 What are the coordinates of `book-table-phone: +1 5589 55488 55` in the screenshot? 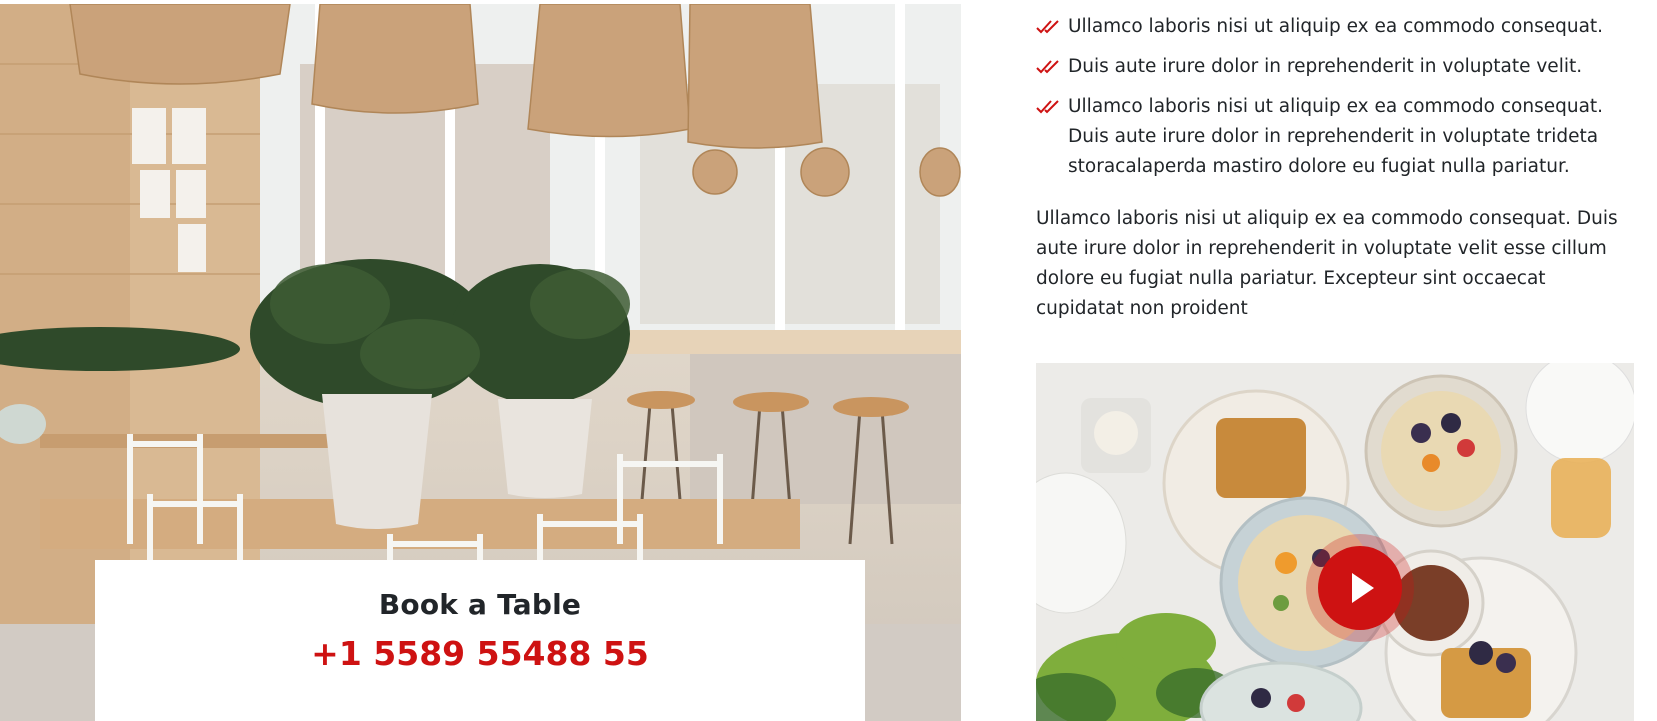 It's located at (480, 653).